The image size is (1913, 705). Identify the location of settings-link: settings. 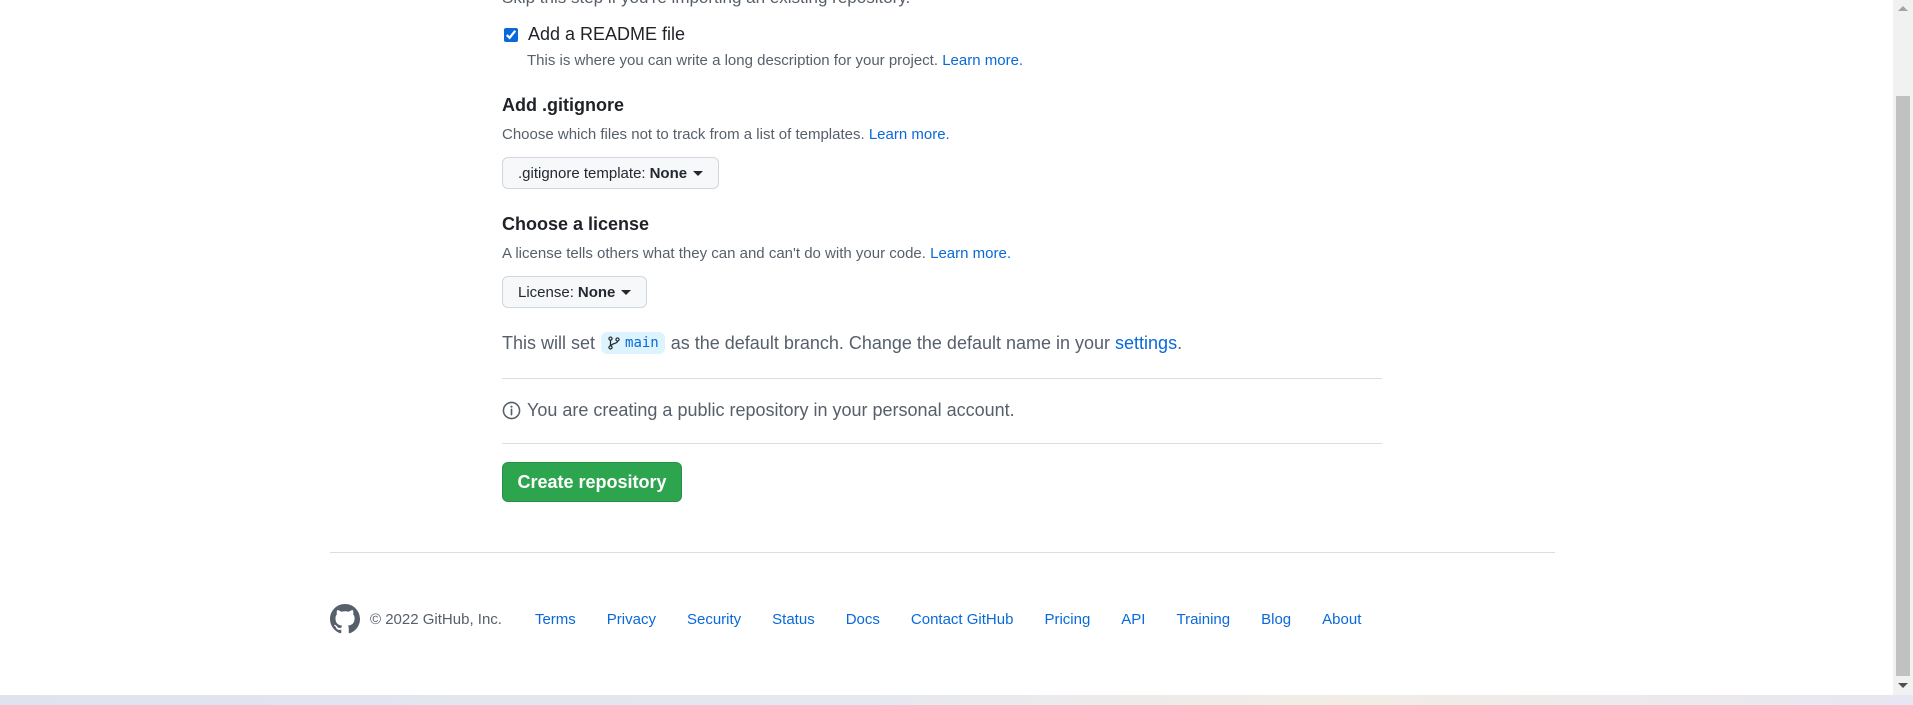
(1146, 343).